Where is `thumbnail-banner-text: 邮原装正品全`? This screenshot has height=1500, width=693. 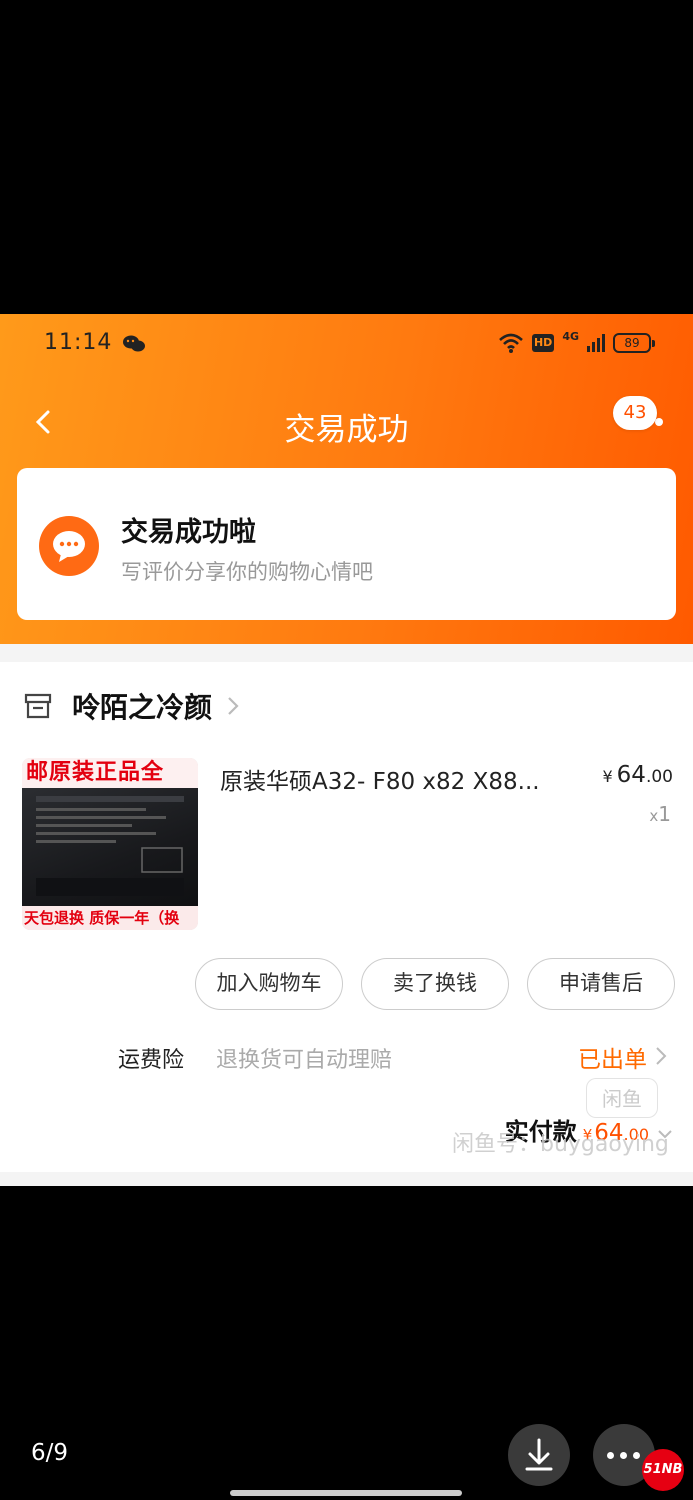 thumbnail-banner-text: 邮原装正品全 is located at coordinates (110, 773).